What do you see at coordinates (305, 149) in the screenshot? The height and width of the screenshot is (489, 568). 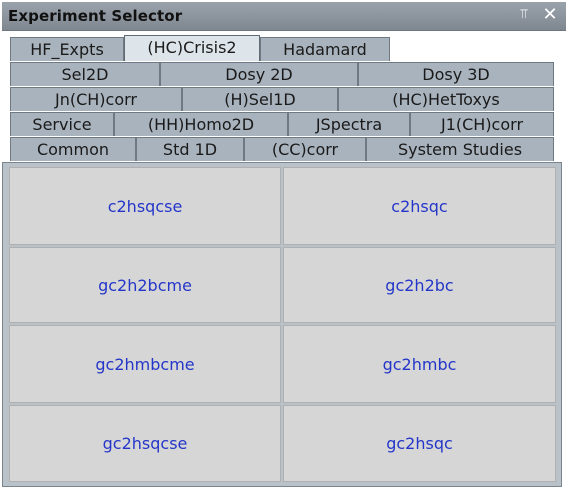 I see `tab-cc-corr: (CC)corr` at bounding box center [305, 149].